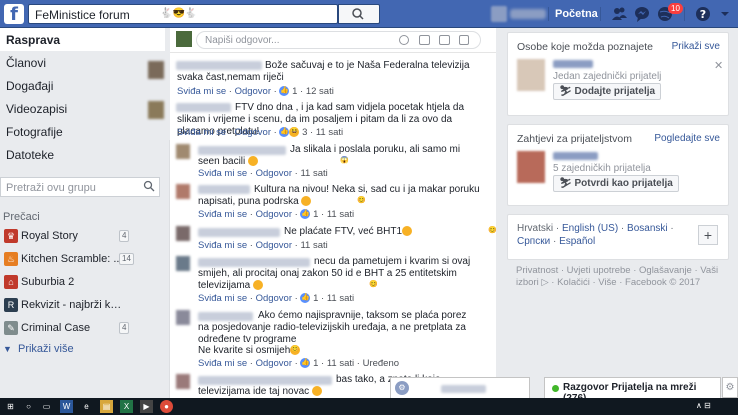 This screenshot has height=415, width=738. What do you see at coordinates (46, 406) in the screenshot?
I see `task-view-icon: ▭` at bounding box center [46, 406].